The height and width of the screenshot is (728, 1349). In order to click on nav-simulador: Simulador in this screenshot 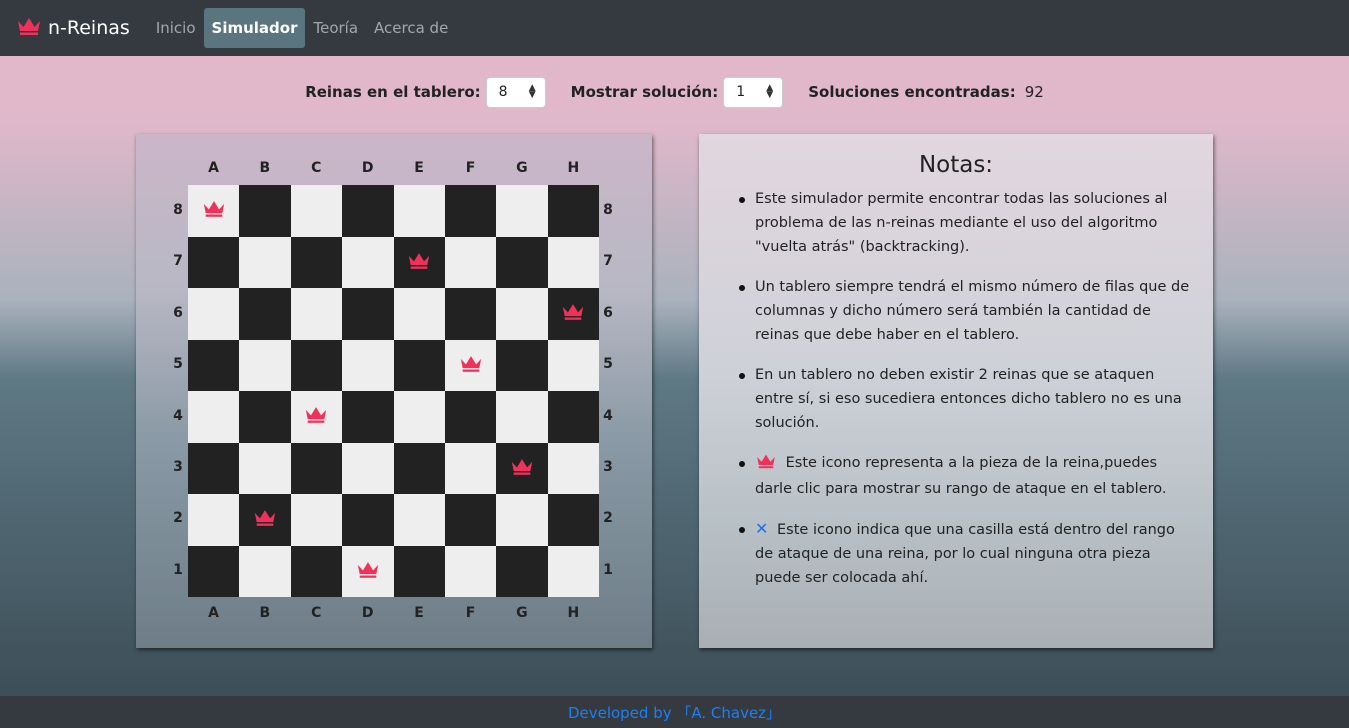, I will do `click(254, 28)`.